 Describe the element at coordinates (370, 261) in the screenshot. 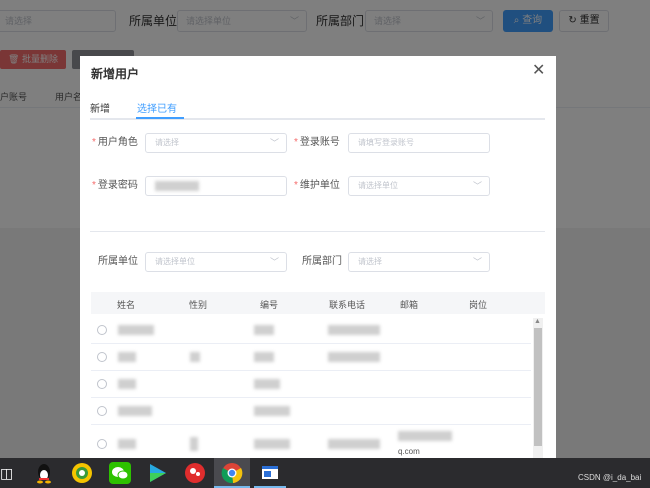

I see `search-dept-placeholder: 请选择` at that location.